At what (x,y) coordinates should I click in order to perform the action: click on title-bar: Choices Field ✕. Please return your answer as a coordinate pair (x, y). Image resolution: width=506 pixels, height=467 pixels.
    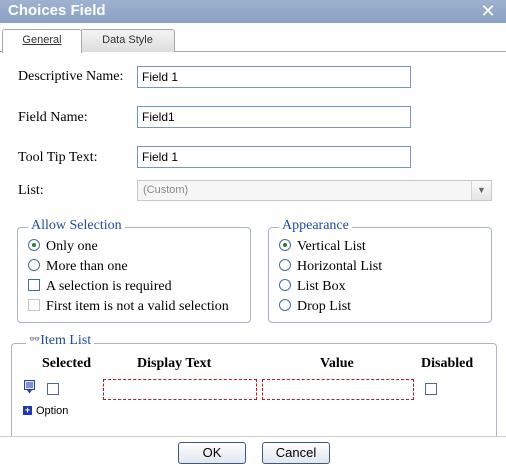
    Looking at the image, I should click on (253, 11).